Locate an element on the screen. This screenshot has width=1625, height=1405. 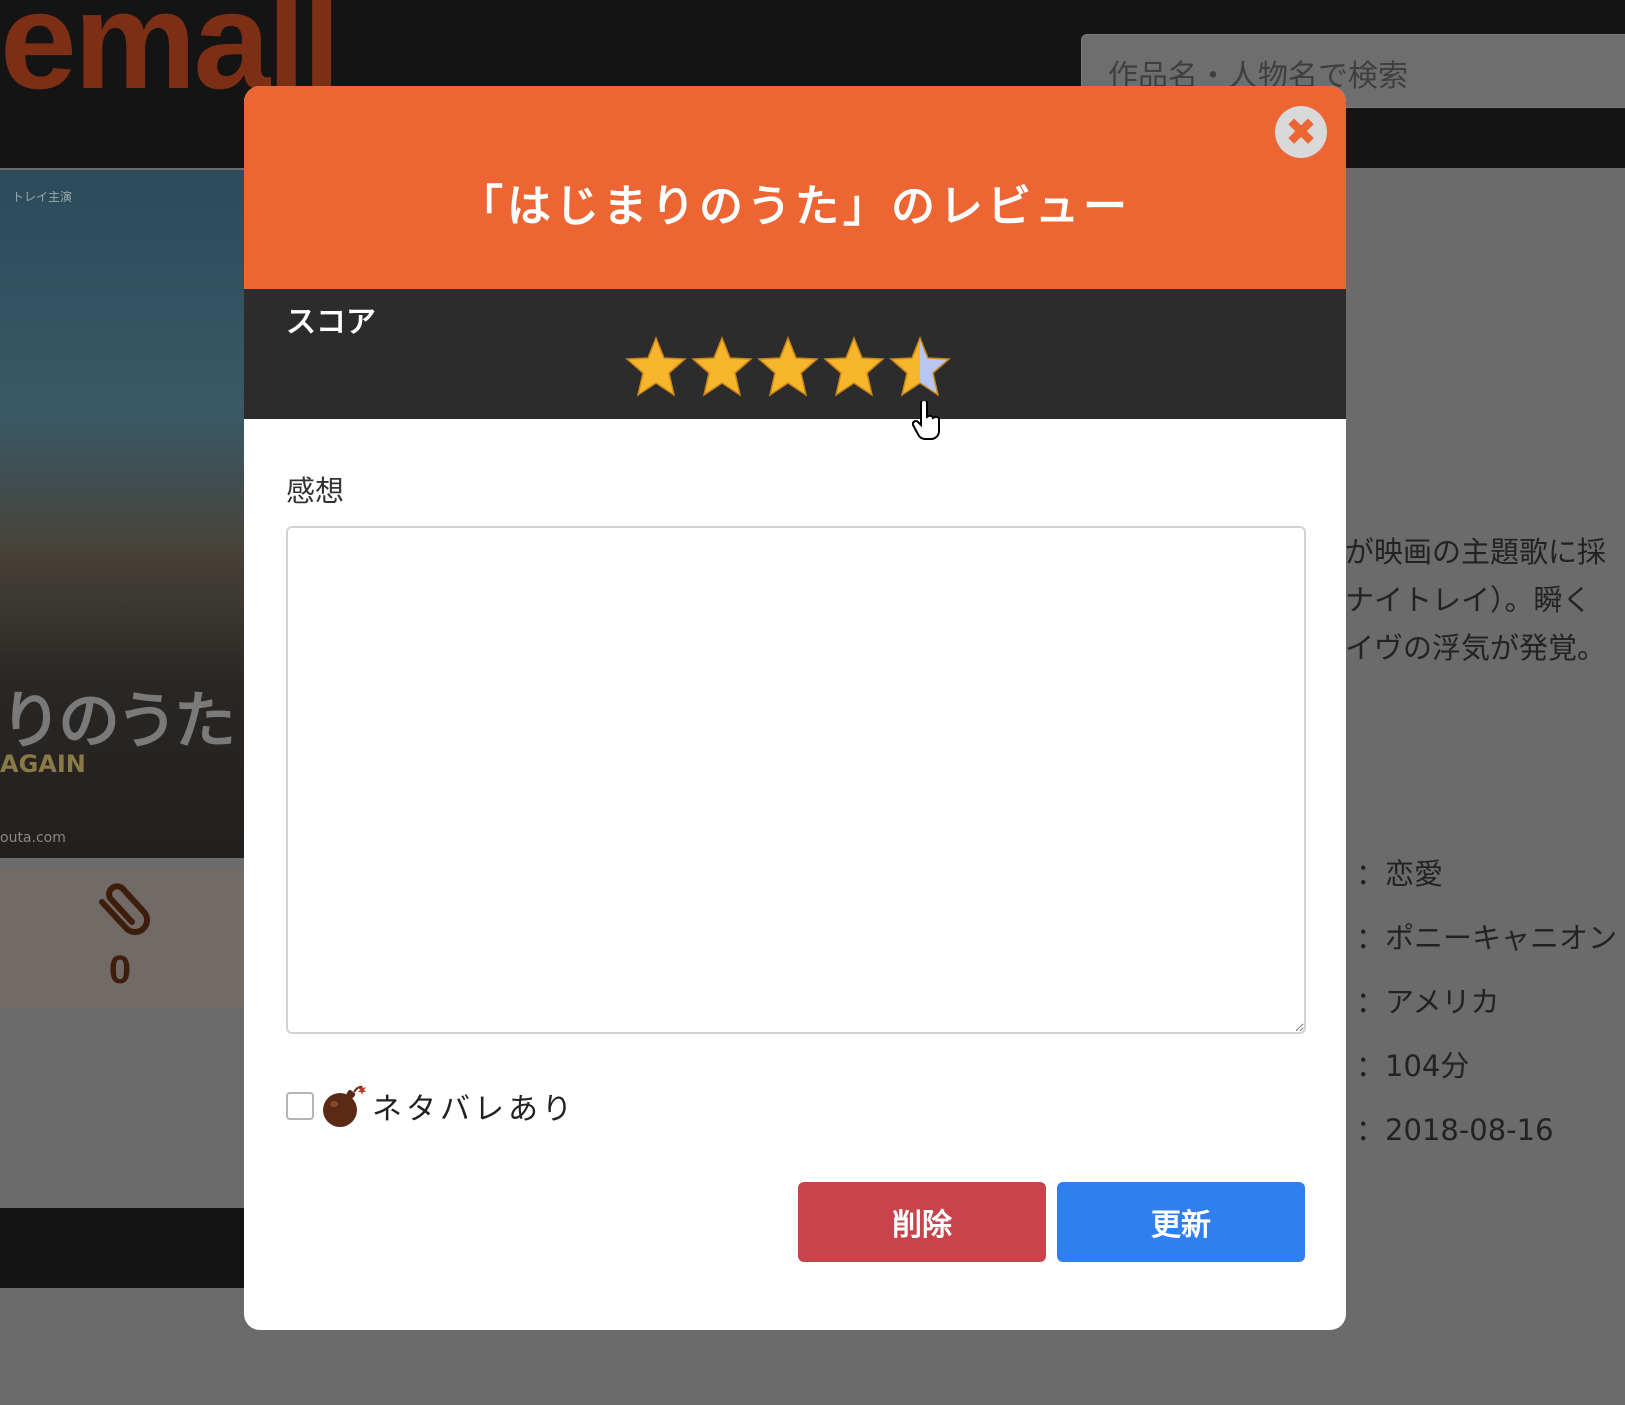
clip-count: 0 is located at coordinates (120, 970).